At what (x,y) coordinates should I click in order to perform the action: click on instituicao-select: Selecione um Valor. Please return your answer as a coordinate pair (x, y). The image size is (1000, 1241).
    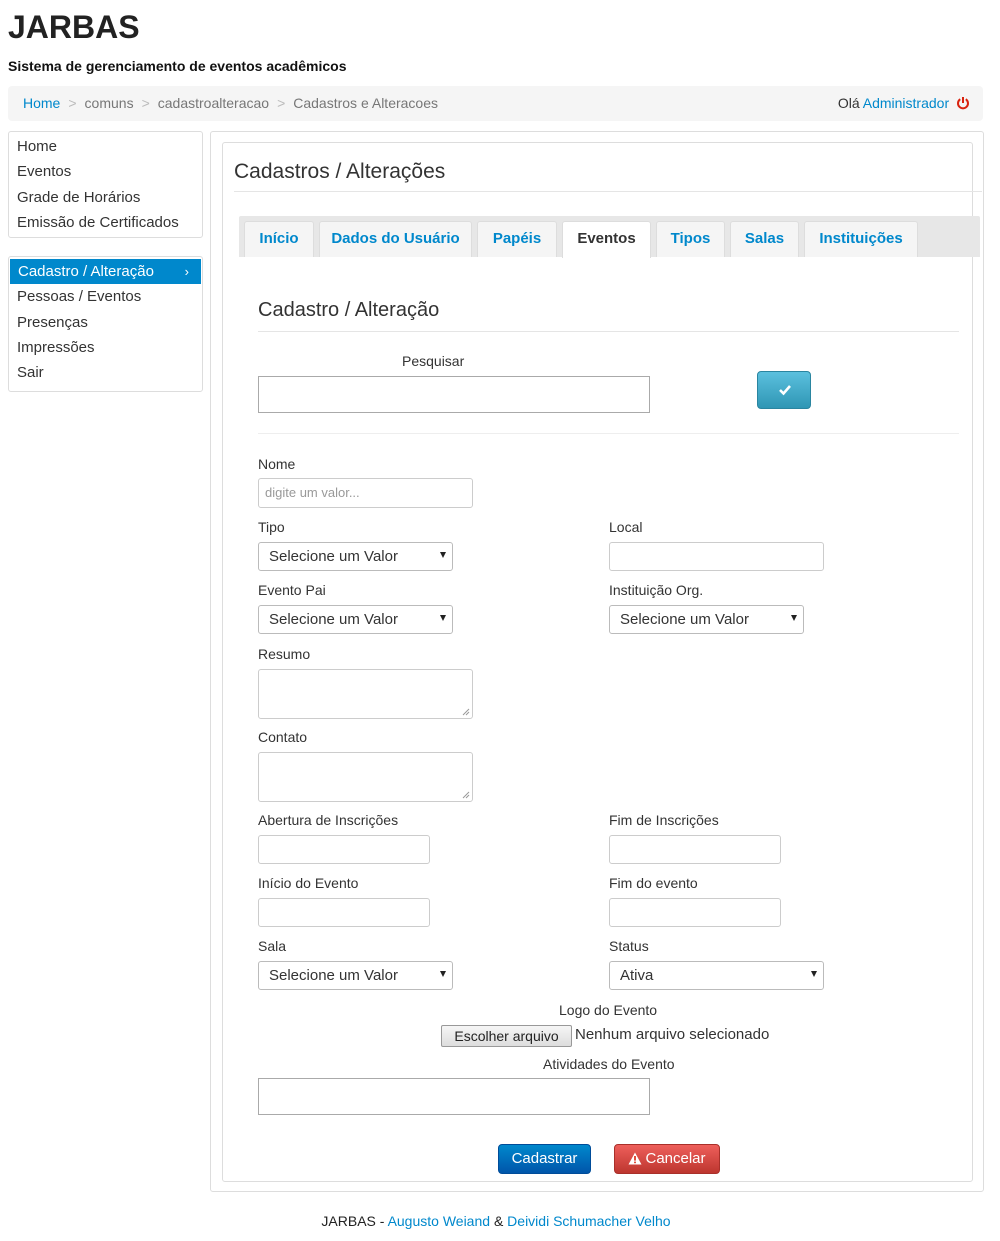
    Looking at the image, I should click on (706, 619).